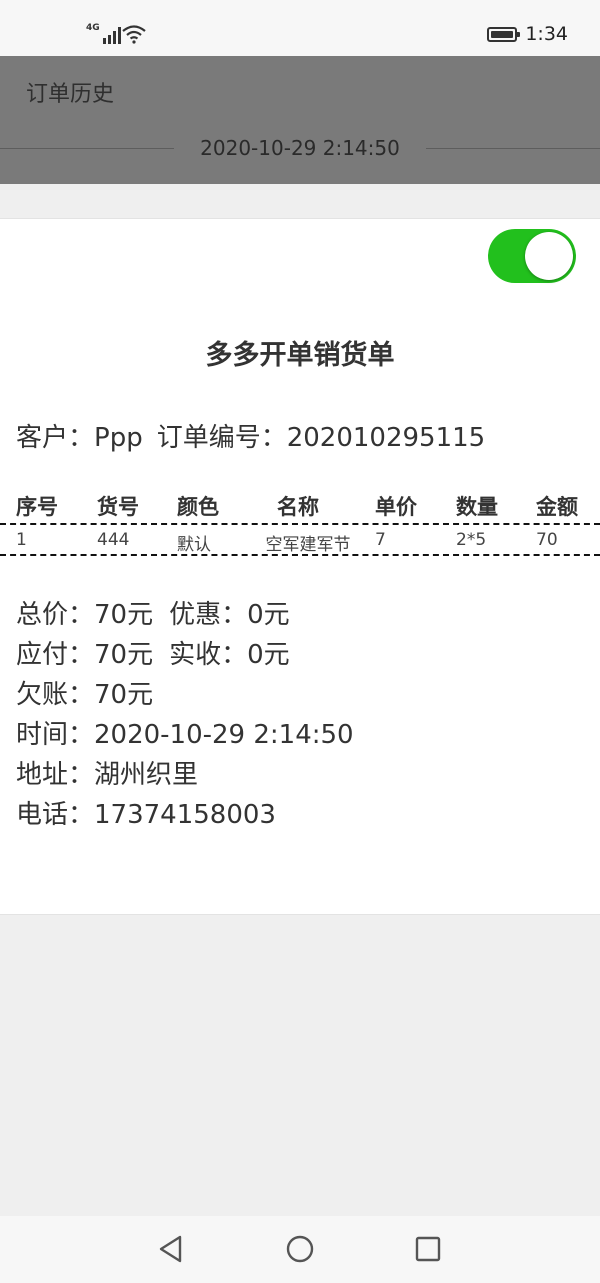 The height and width of the screenshot is (1283, 600). Describe the element at coordinates (549, 256) in the screenshot. I see `toggle-knob` at that location.